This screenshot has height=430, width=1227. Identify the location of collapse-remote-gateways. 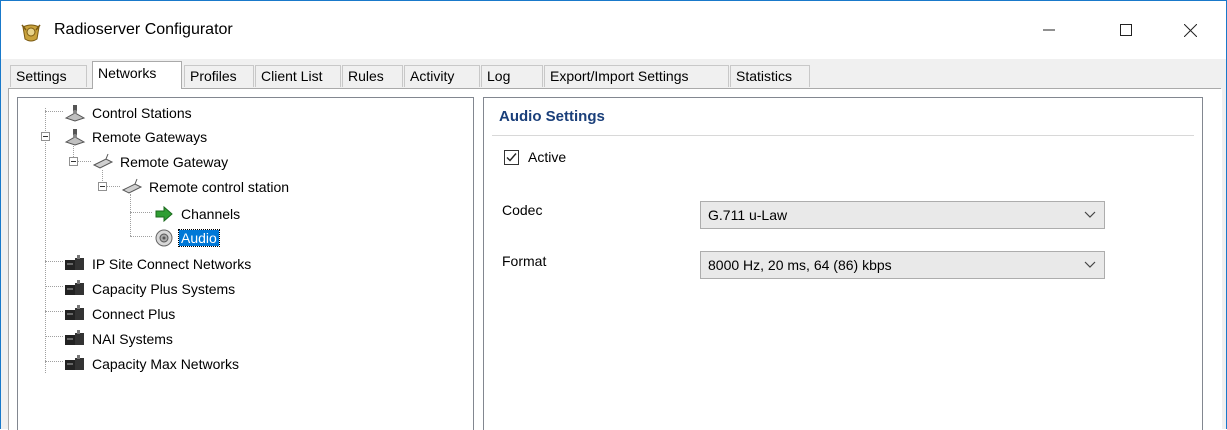
(45, 136).